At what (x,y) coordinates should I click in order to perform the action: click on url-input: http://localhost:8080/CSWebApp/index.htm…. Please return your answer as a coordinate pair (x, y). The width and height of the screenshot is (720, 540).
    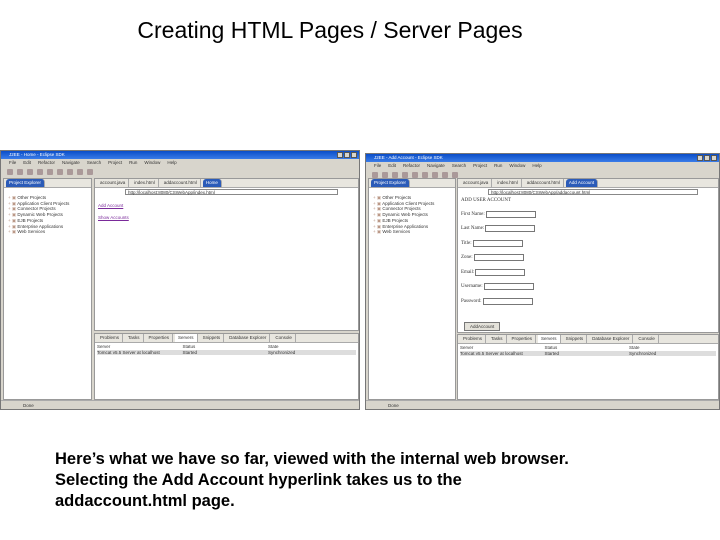
    Looking at the image, I should click on (231, 192).